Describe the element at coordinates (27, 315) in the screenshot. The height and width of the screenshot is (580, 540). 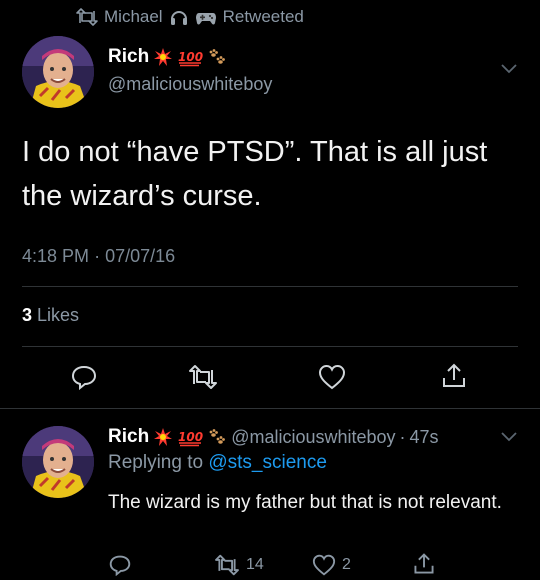
I see `likes-number: 3` at that location.